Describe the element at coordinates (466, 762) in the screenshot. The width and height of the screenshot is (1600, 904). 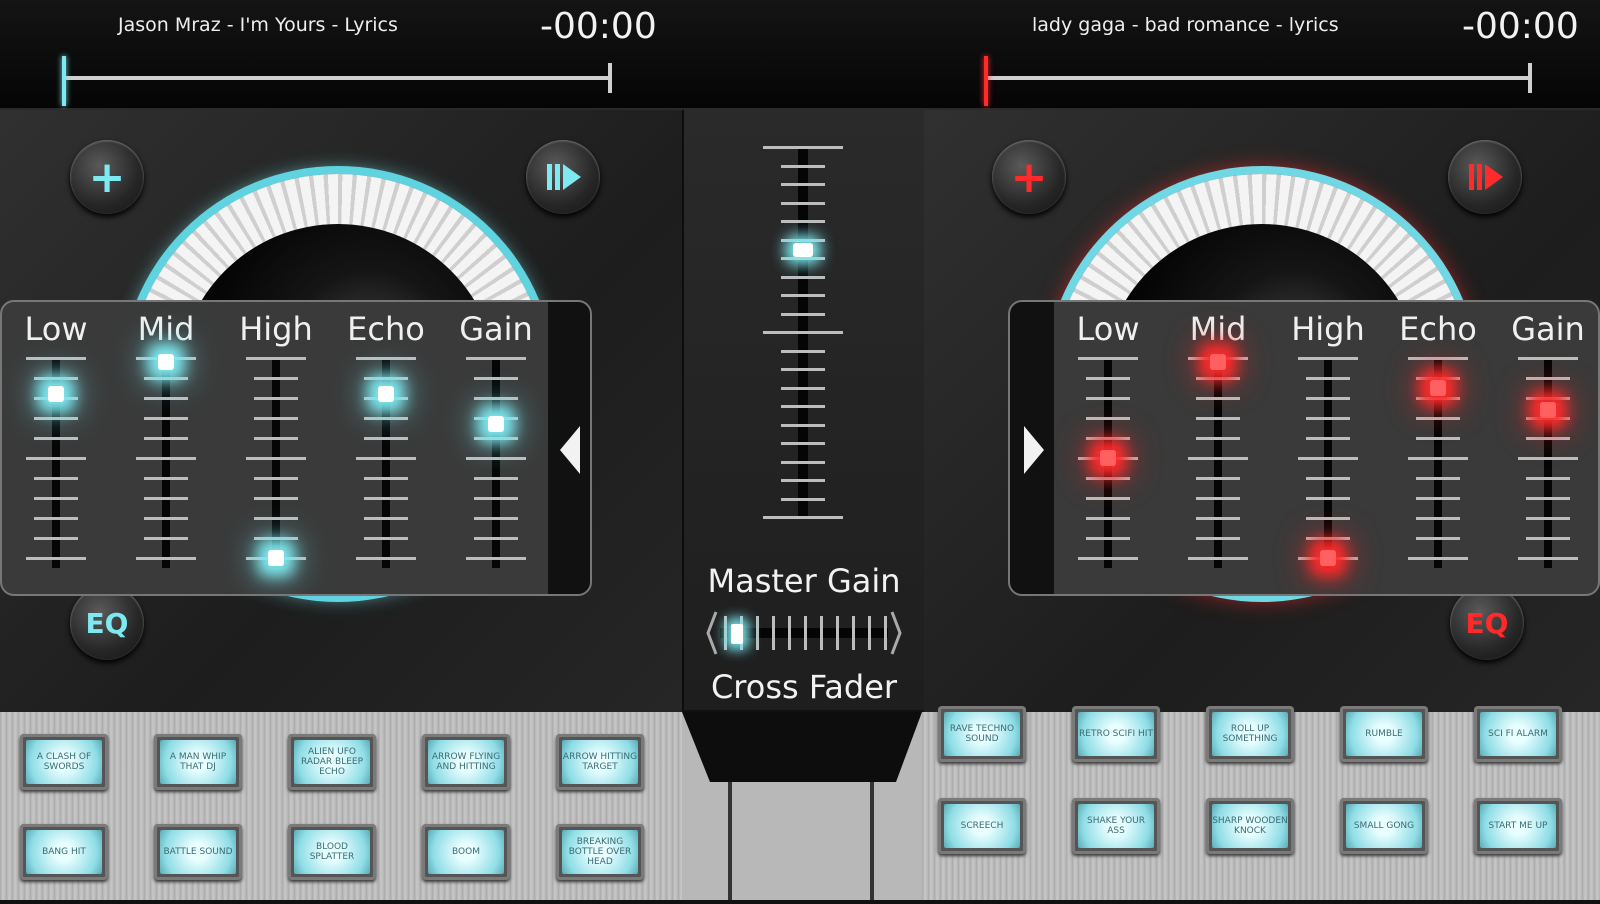
I see `sound-pad: ARROW FLYING AND HITTING` at that location.